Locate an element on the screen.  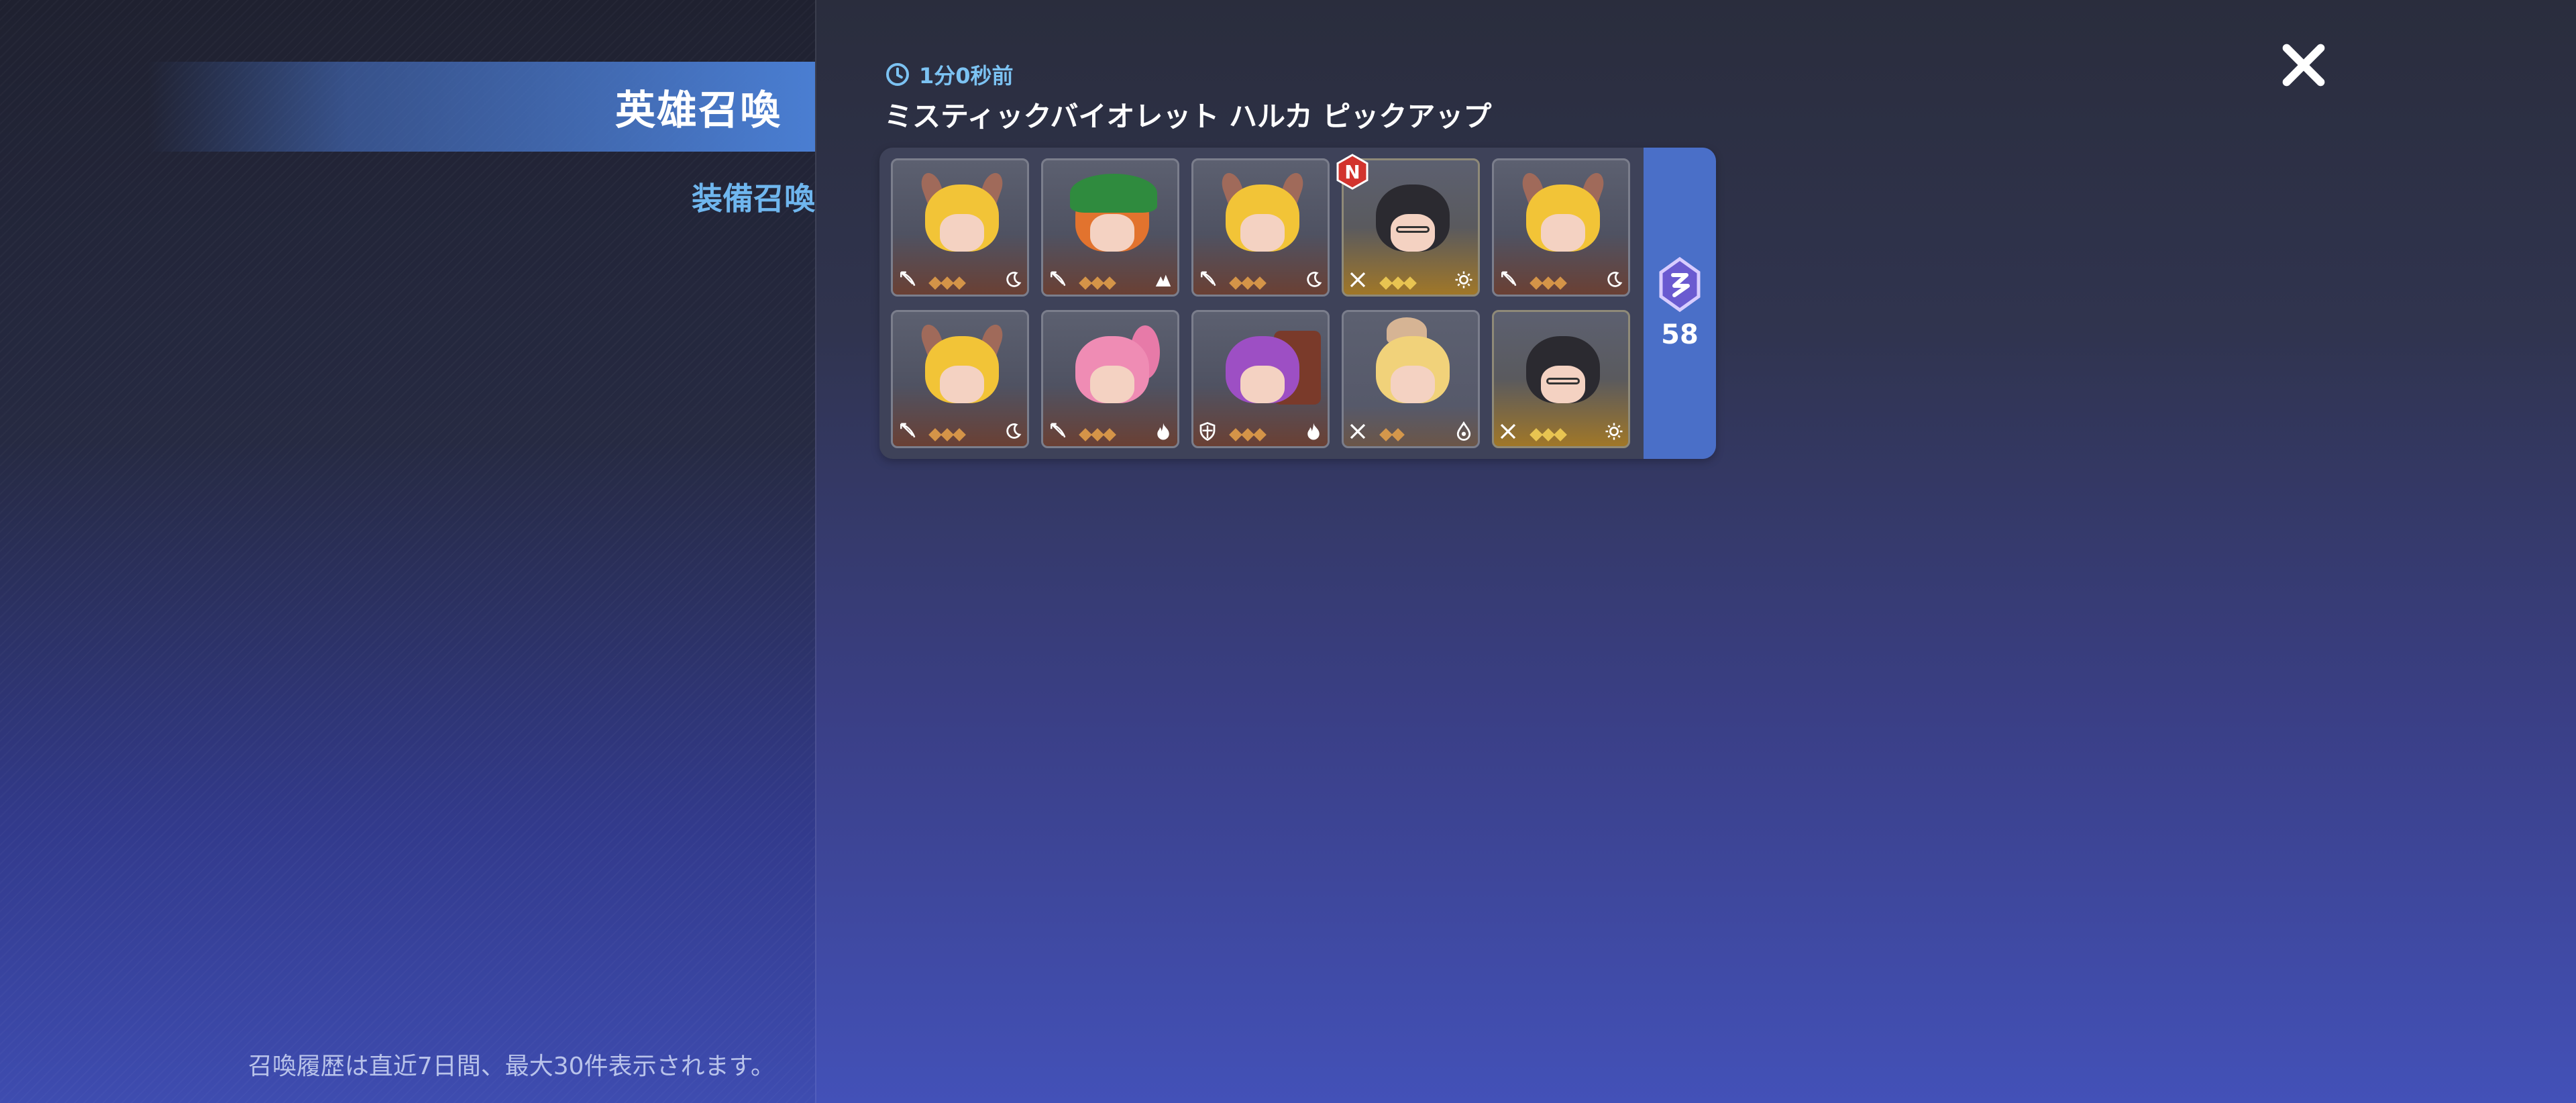
panel-divider is located at coordinates (815, 551).